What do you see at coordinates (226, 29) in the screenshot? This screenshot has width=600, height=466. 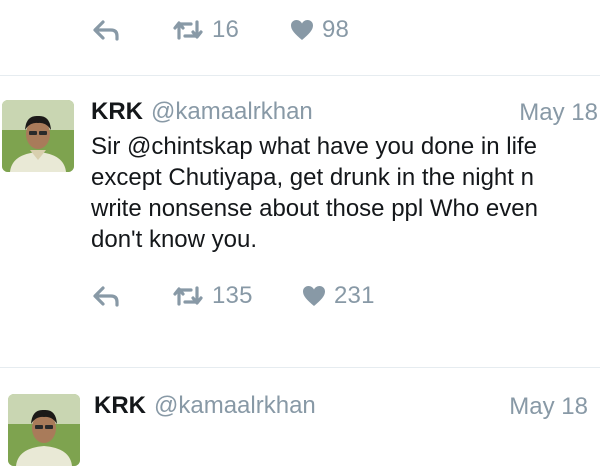 I see `retweet-count: 16` at bounding box center [226, 29].